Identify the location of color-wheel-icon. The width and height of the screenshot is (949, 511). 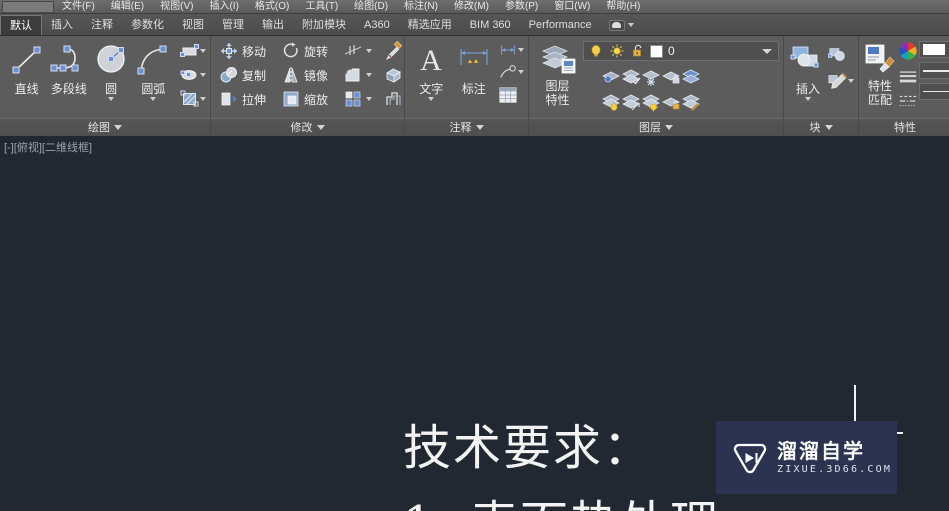
(908, 51).